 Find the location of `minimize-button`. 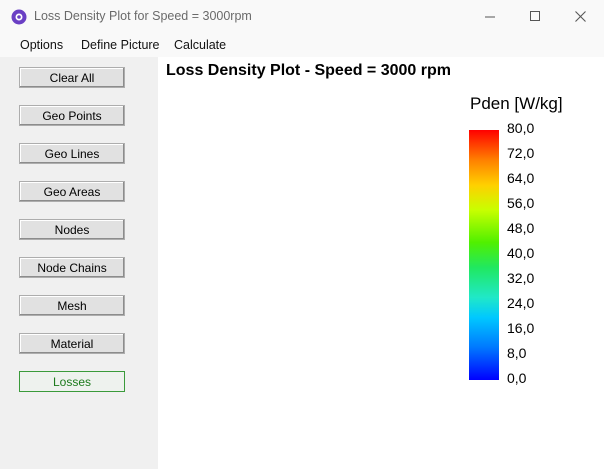

minimize-button is located at coordinates (490, 16).